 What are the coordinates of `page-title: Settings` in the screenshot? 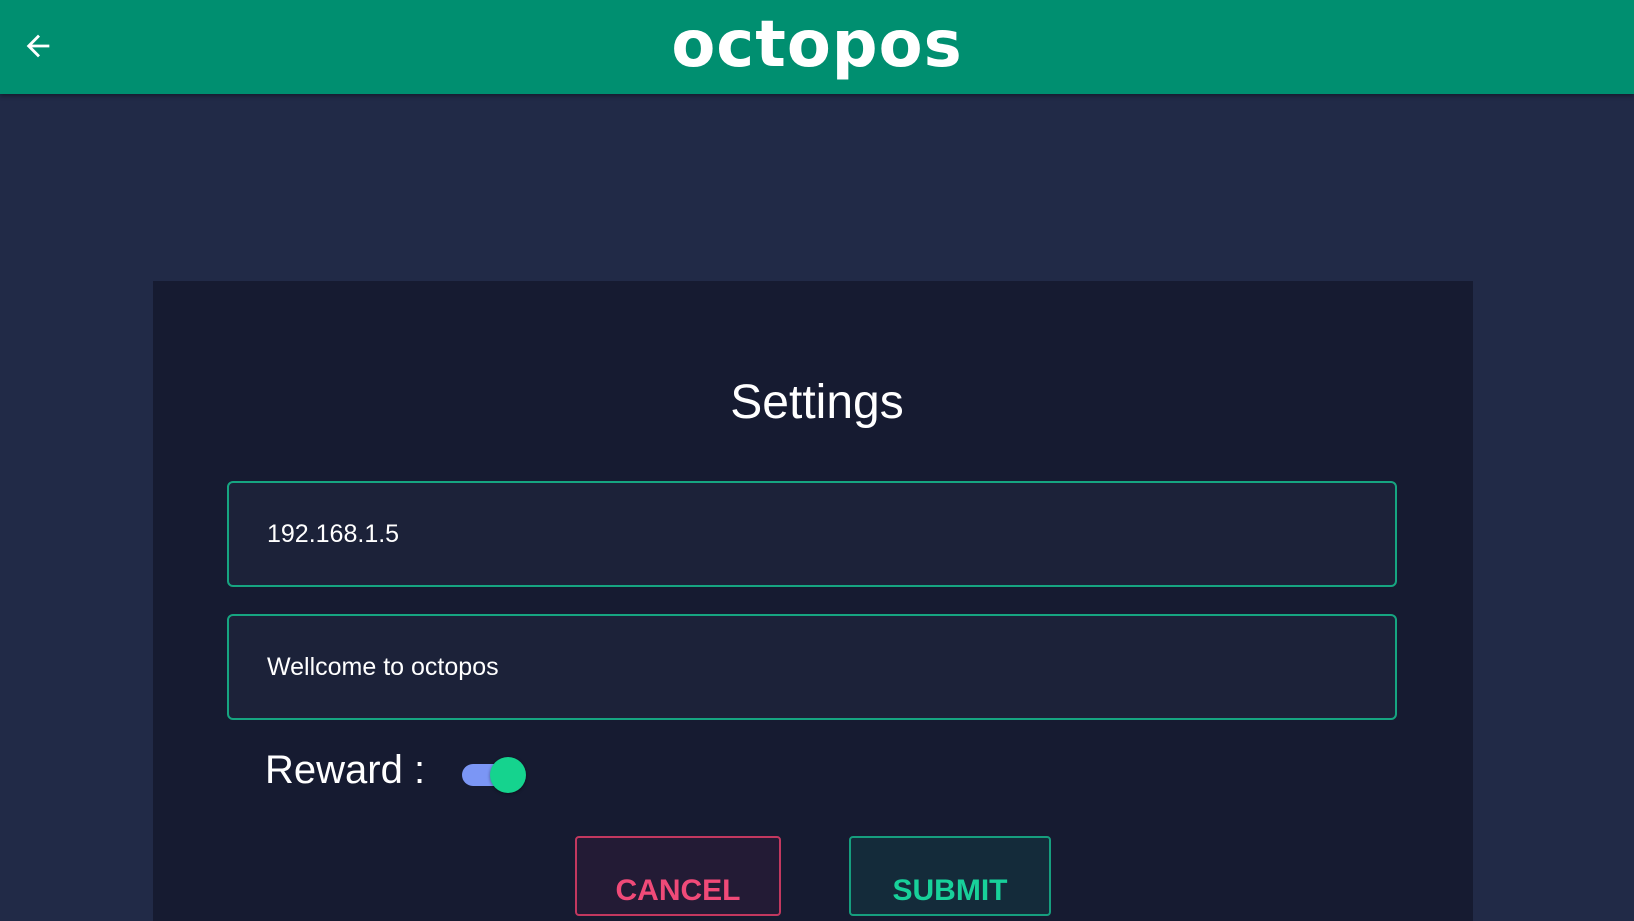 It's located at (817, 402).